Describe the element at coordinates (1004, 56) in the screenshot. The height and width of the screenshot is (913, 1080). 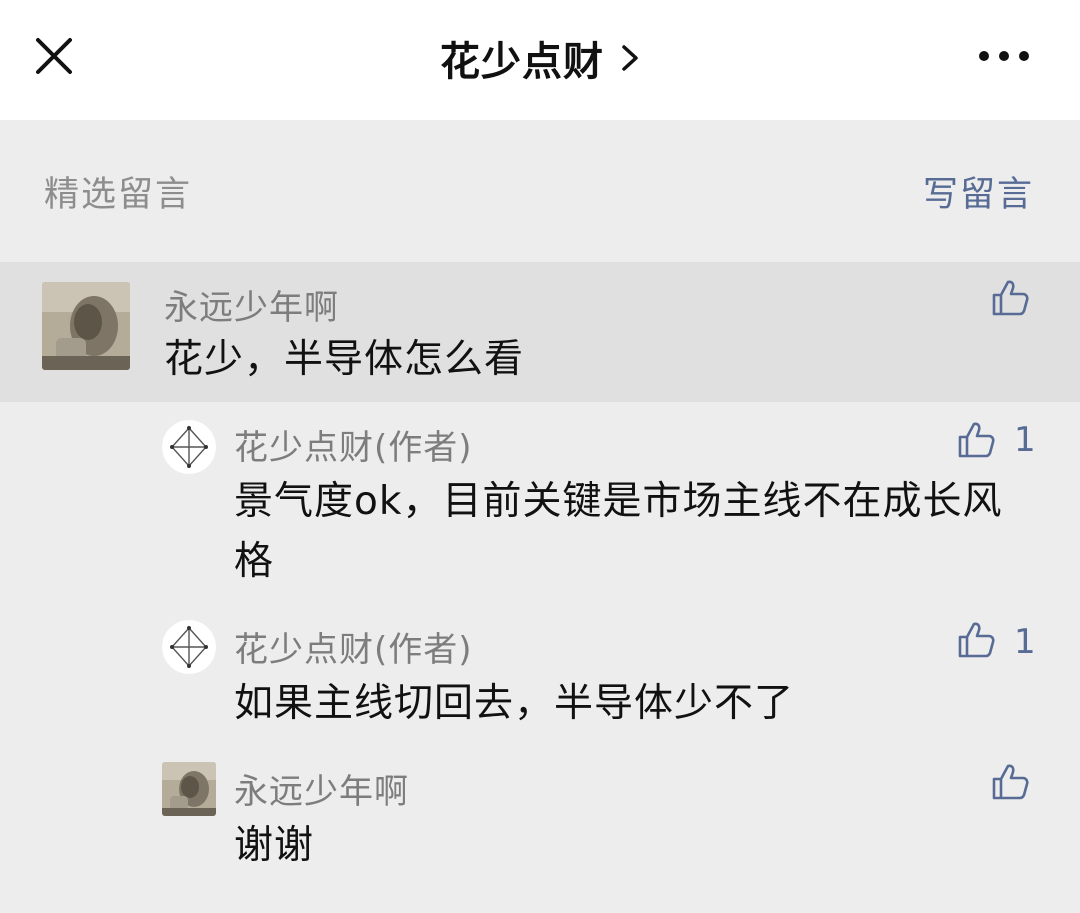
I see `more-icon` at that location.